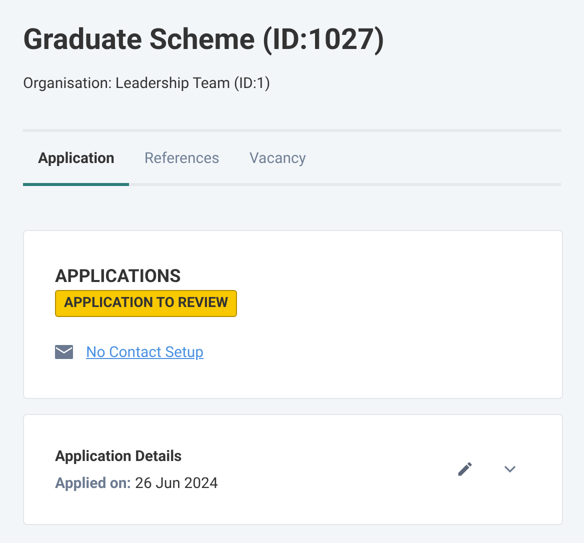 Image resolution: width=584 pixels, height=543 pixels. What do you see at coordinates (64, 352) in the screenshot?
I see `mail-icon` at bounding box center [64, 352].